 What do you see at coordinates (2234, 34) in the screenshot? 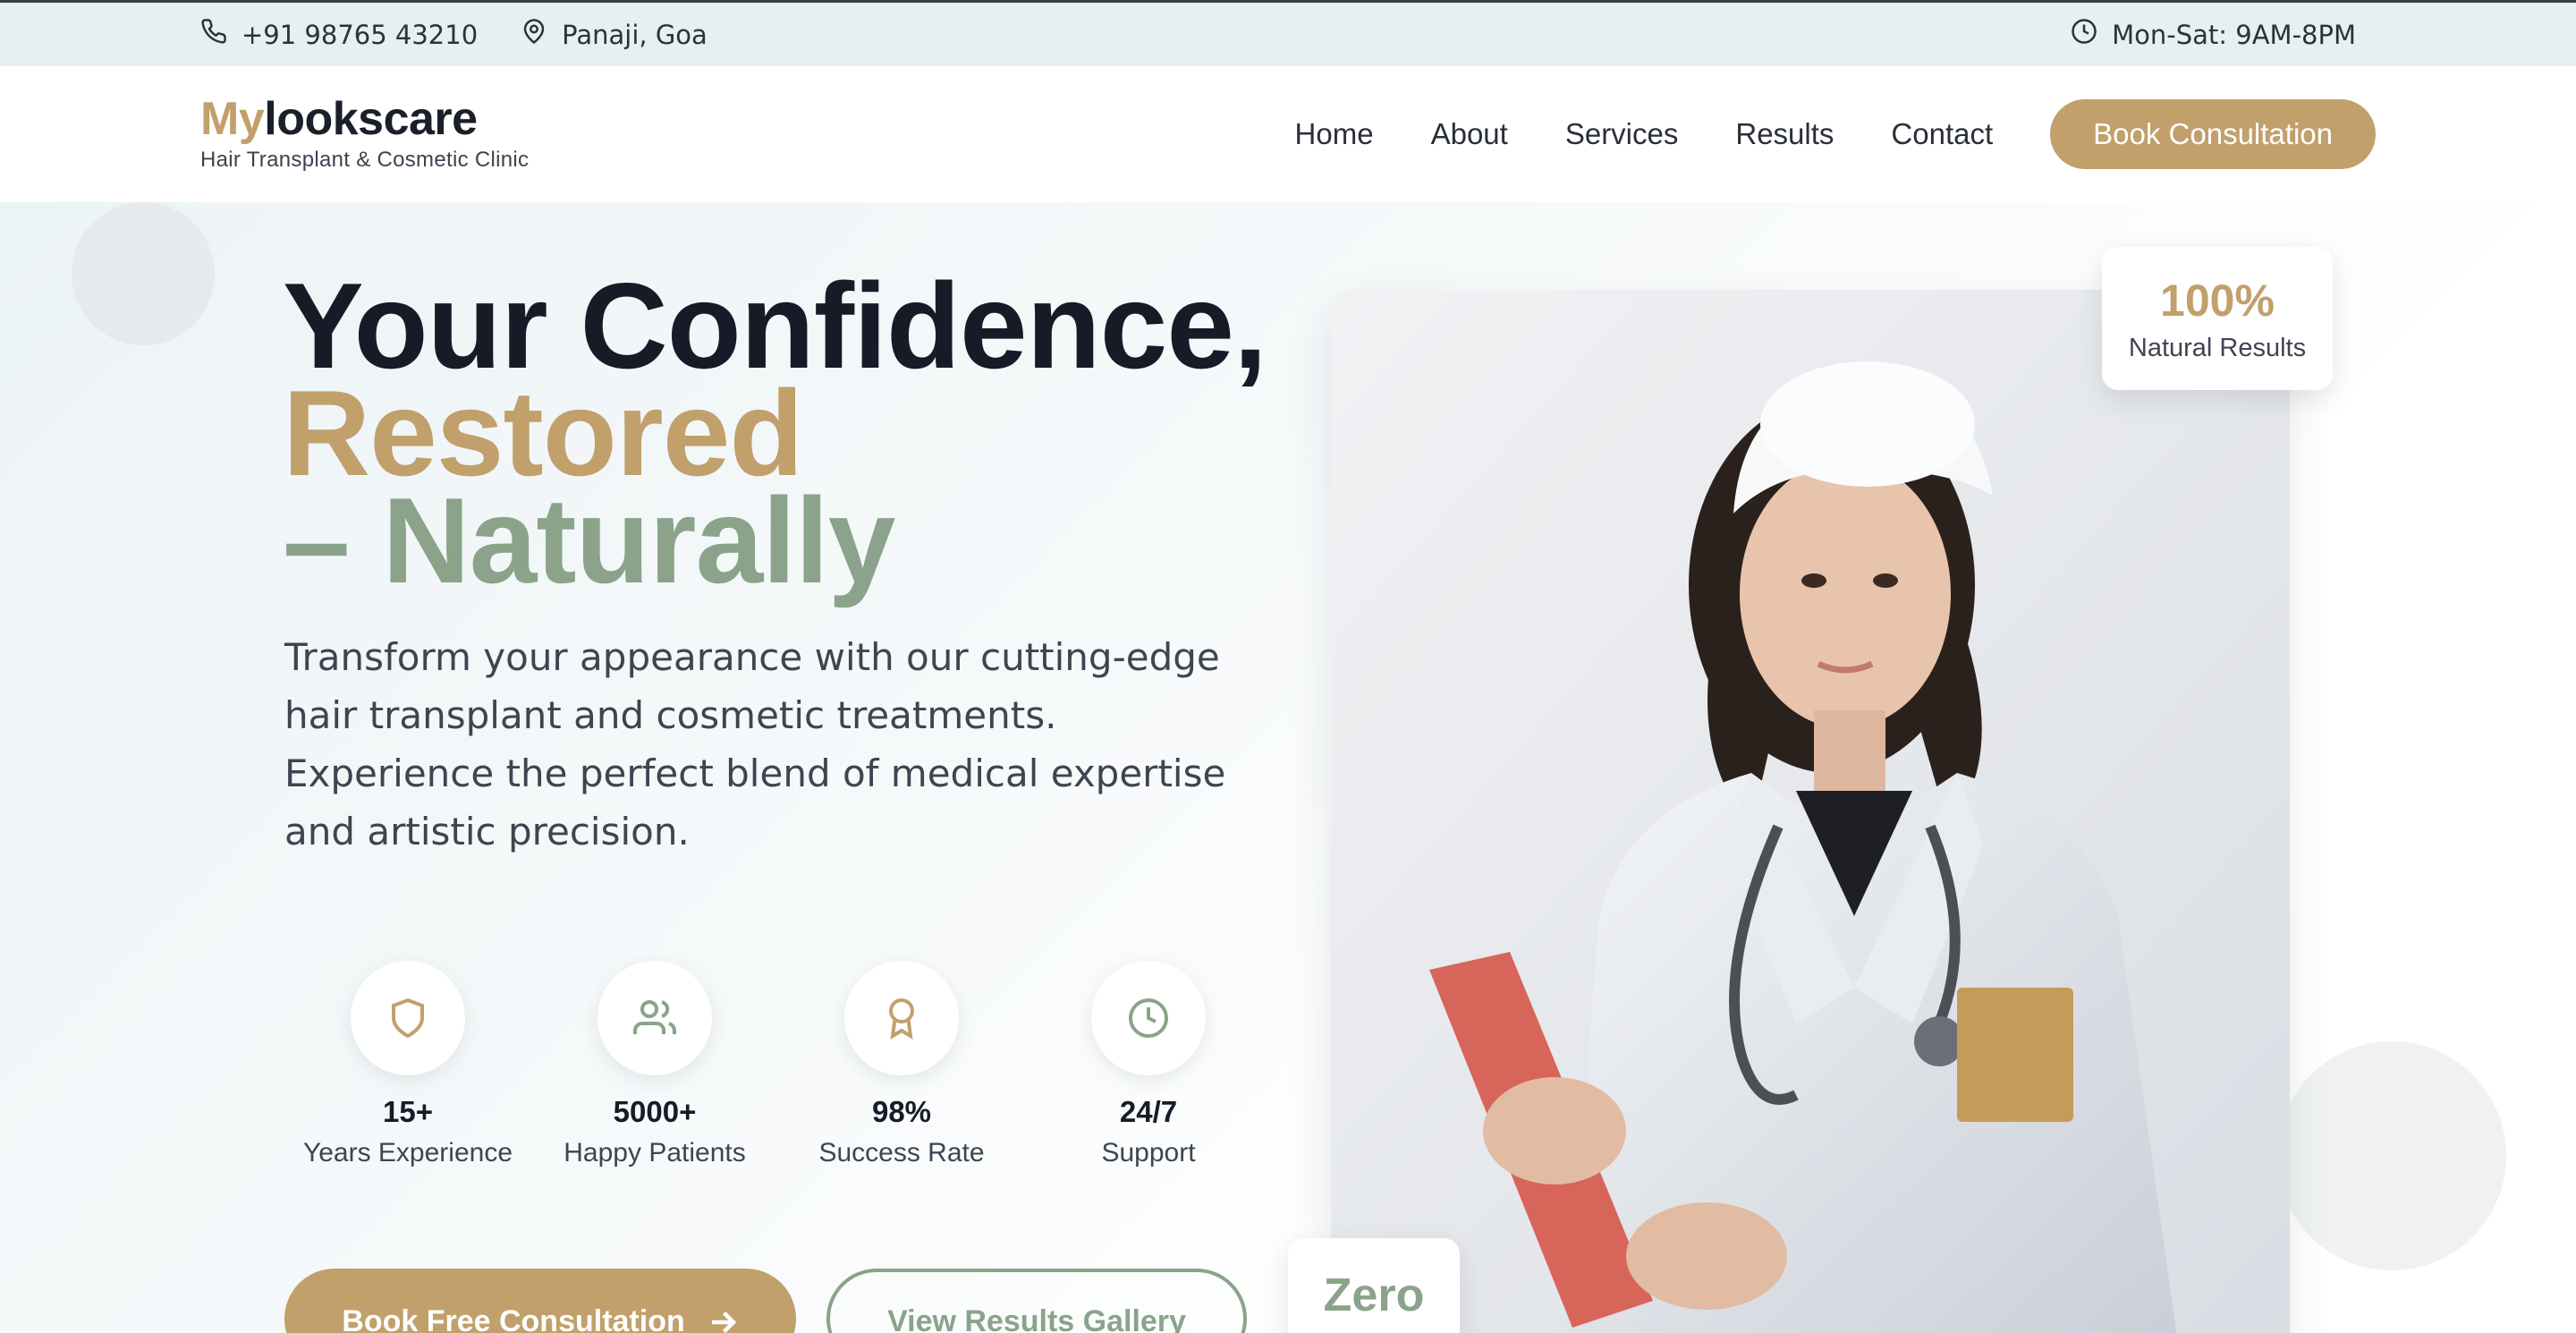
I see `hours-text: Mon-Sat: 9AM-8PM` at bounding box center [2234, 34].